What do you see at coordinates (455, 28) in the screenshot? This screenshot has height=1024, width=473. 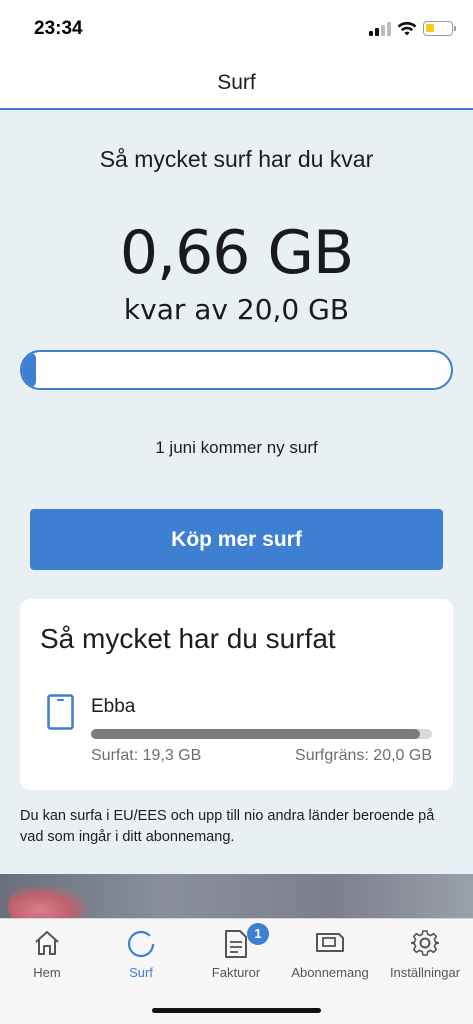 I see `battery-tip` at bounding box center [455, 28].